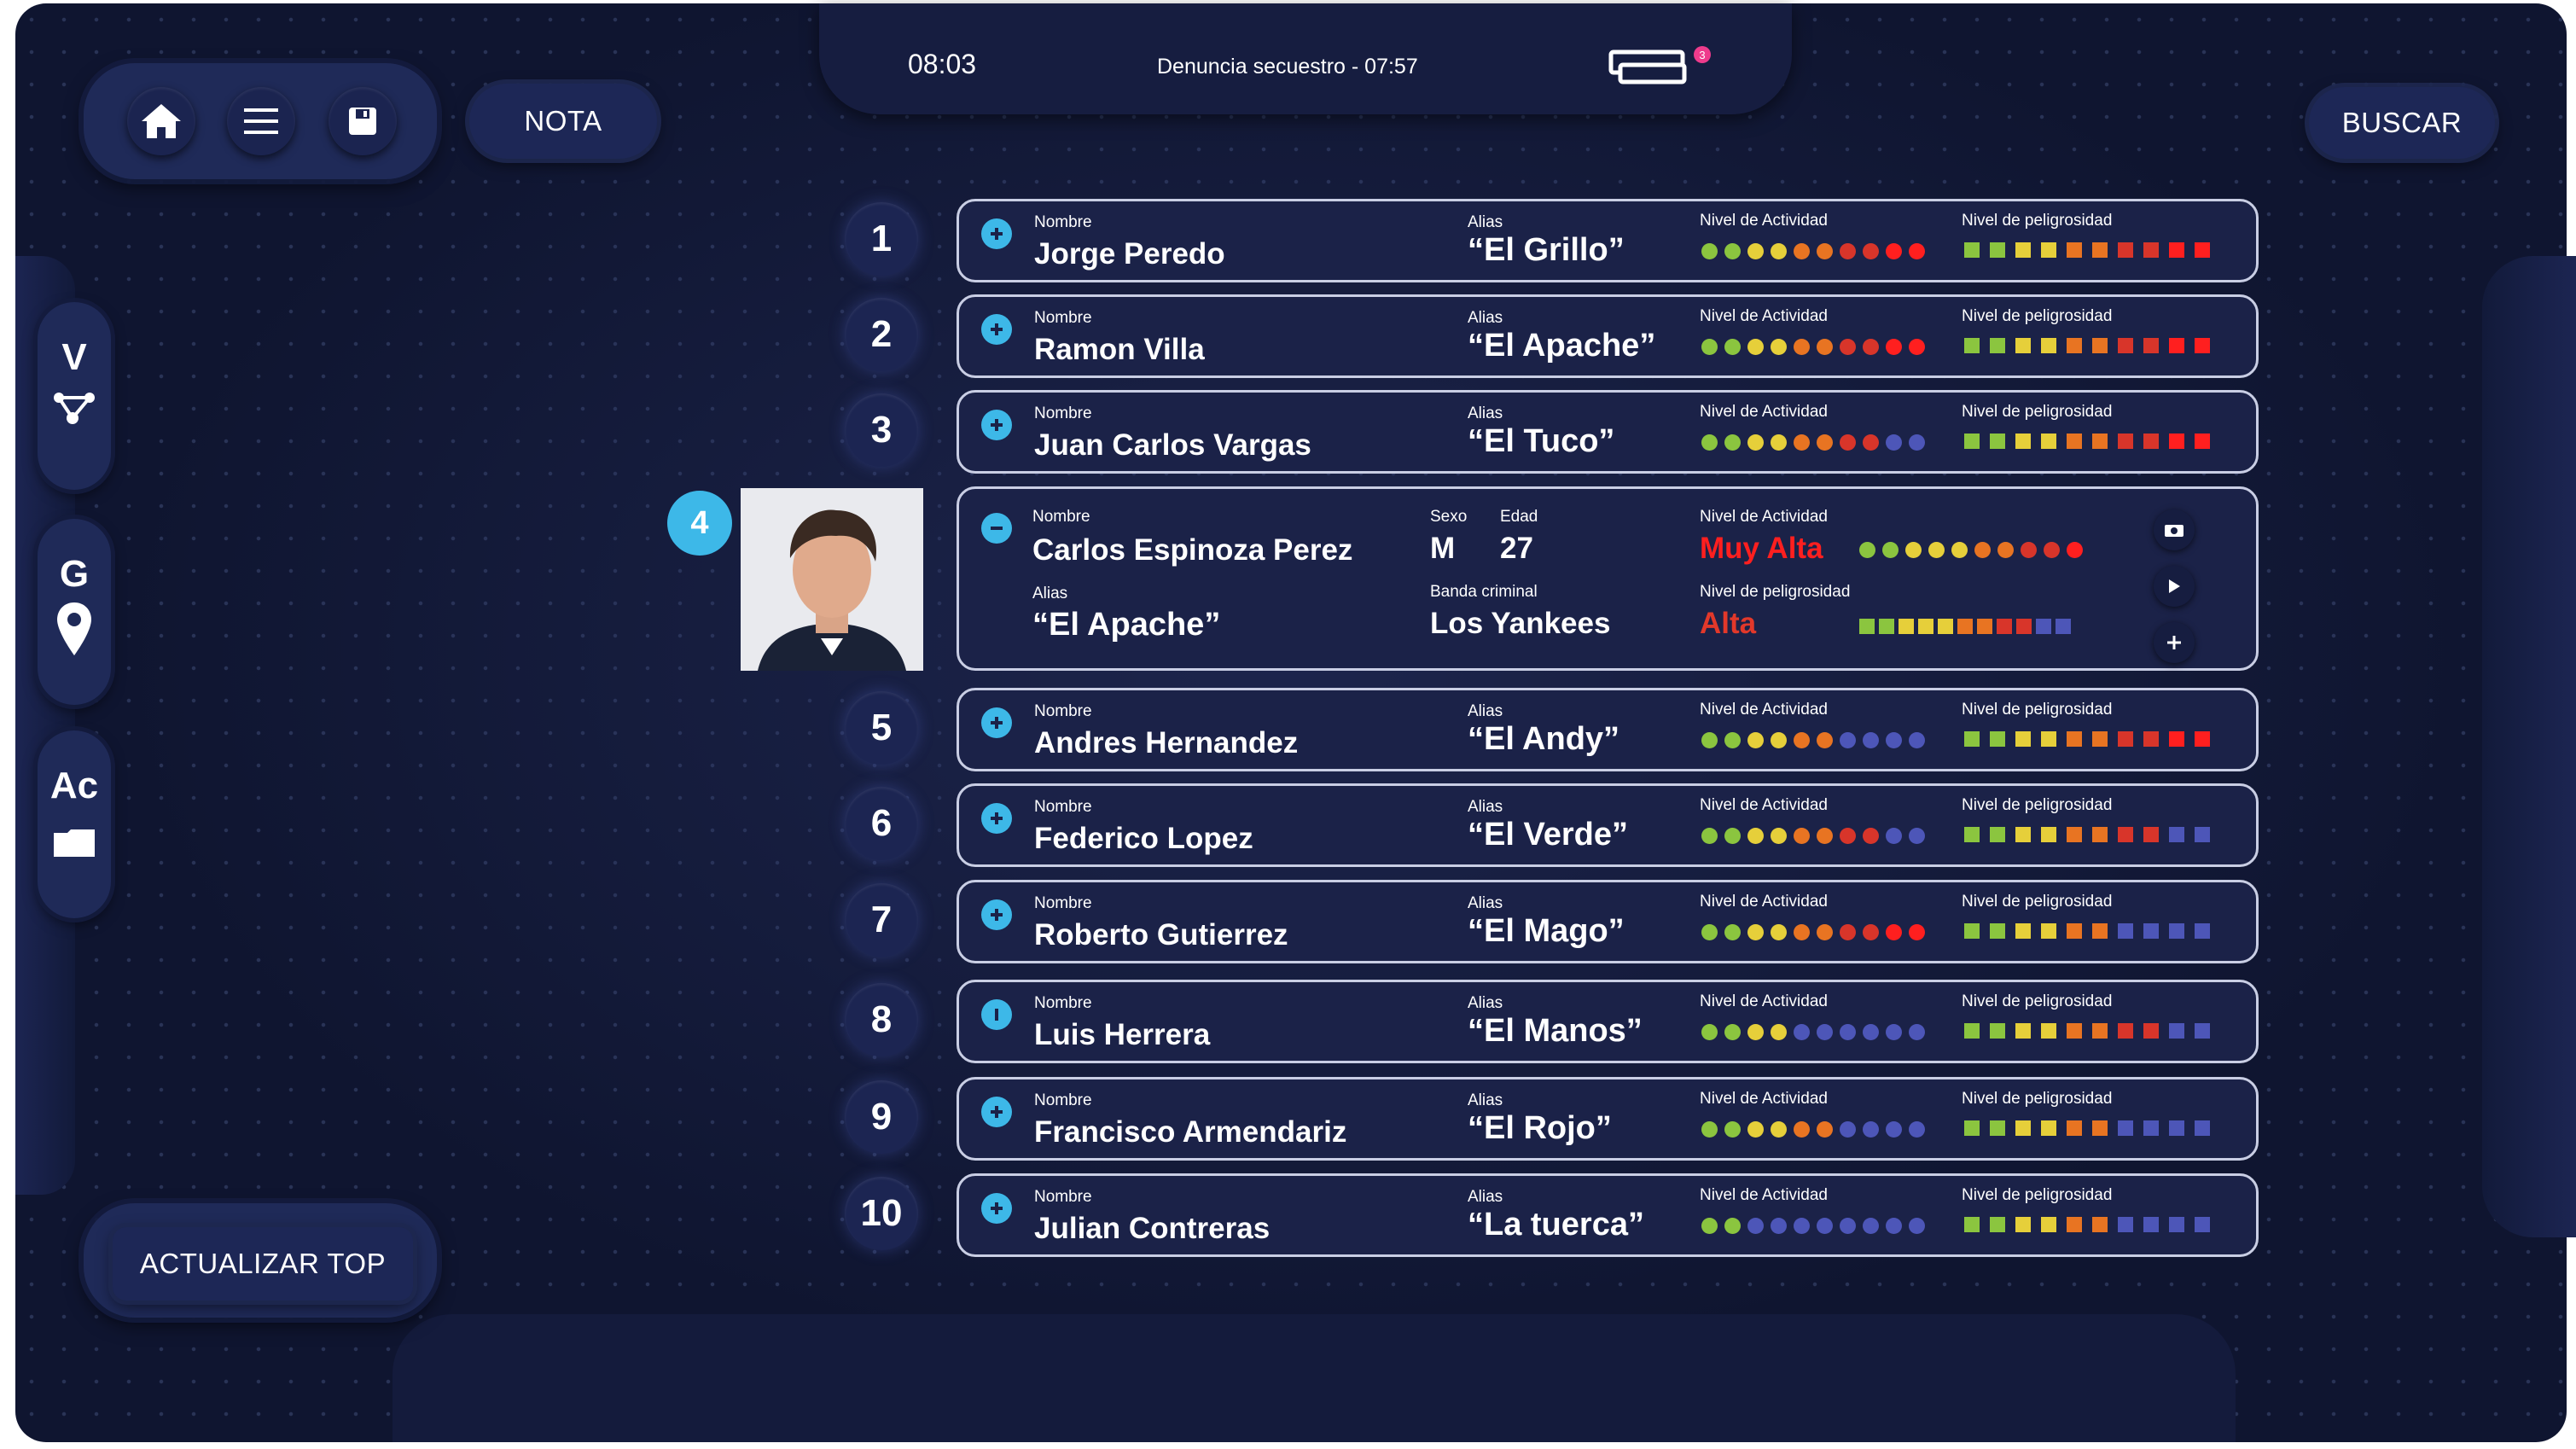 This screenshot has width=2576, height=1449. Describe the element at coordinates (2174, 529) in the screenshot. I see `photo-button` at that location.